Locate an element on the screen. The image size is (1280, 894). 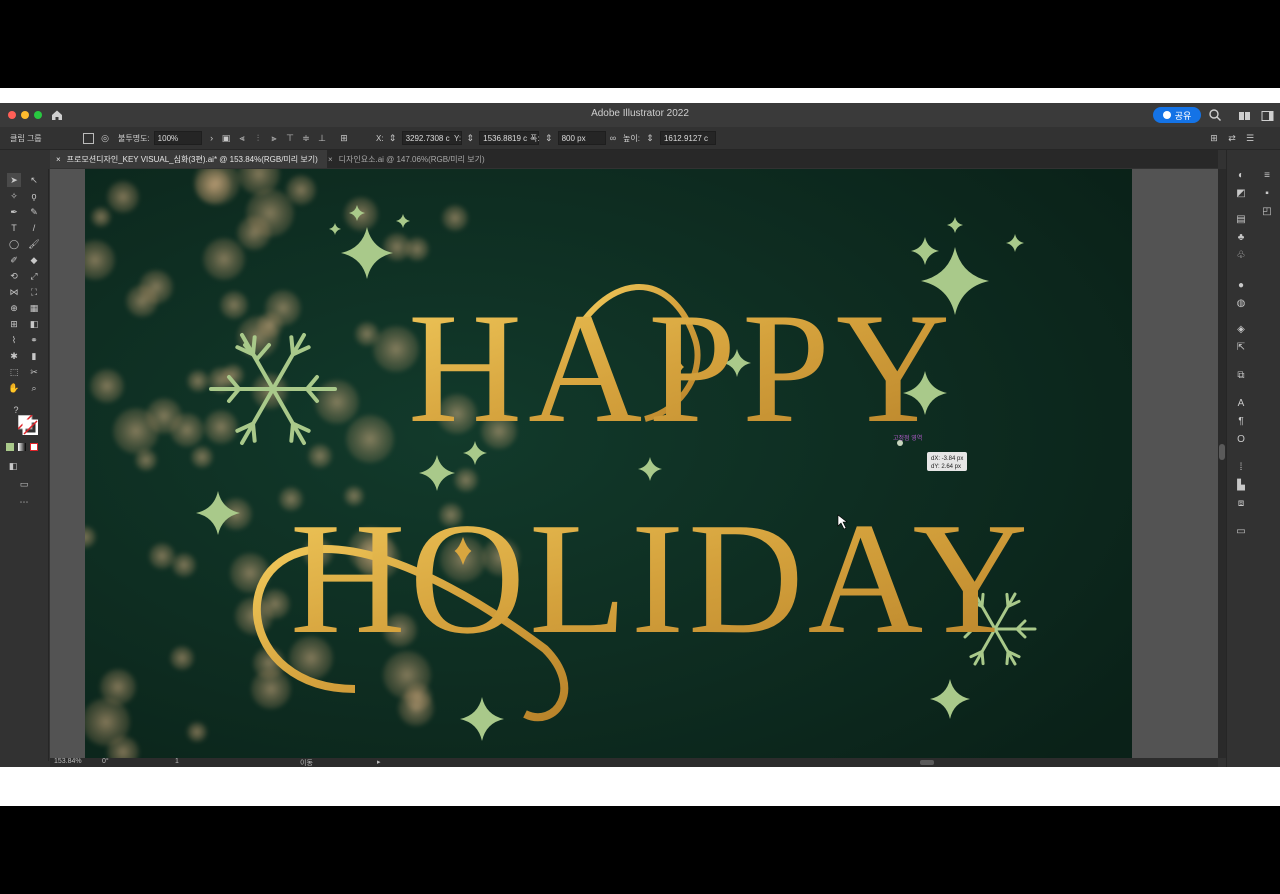
align-left-icon: ⫷ is located at coordinates (242, 138).